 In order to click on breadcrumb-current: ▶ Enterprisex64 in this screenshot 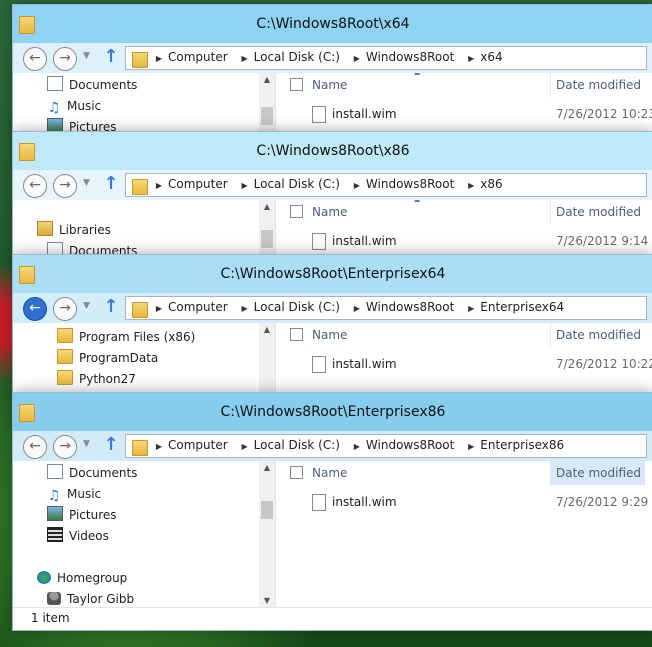, I will do `click(516, 308)`.